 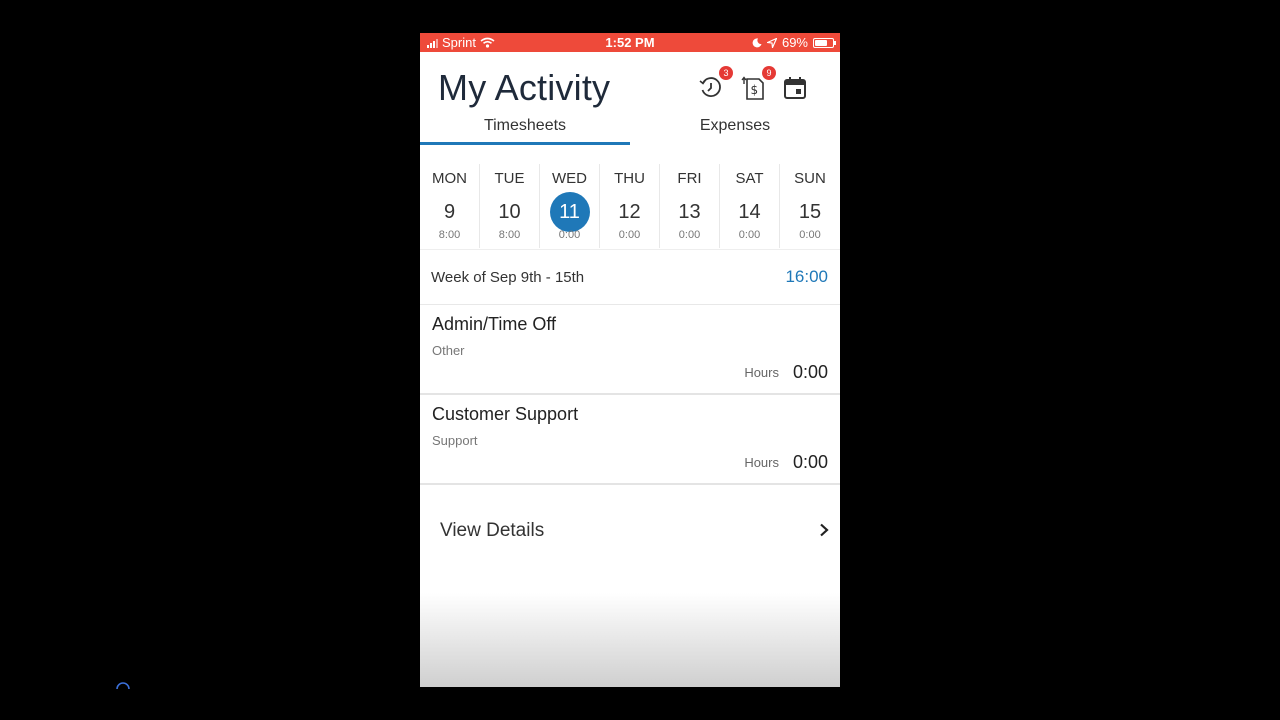 I want to click on loading-arc-icon, so click(x=123, y=686).